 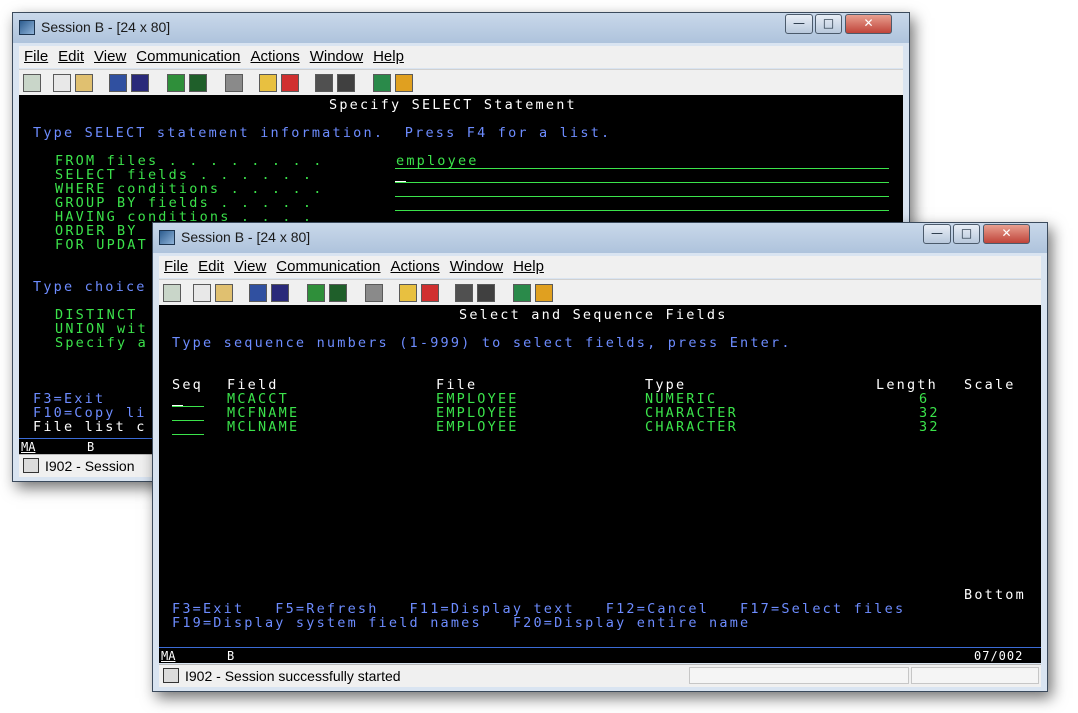 What do you see at coordinates (600, 292) in the screenshot?
I see `front-toolbar` at bounding box center [600, 292].